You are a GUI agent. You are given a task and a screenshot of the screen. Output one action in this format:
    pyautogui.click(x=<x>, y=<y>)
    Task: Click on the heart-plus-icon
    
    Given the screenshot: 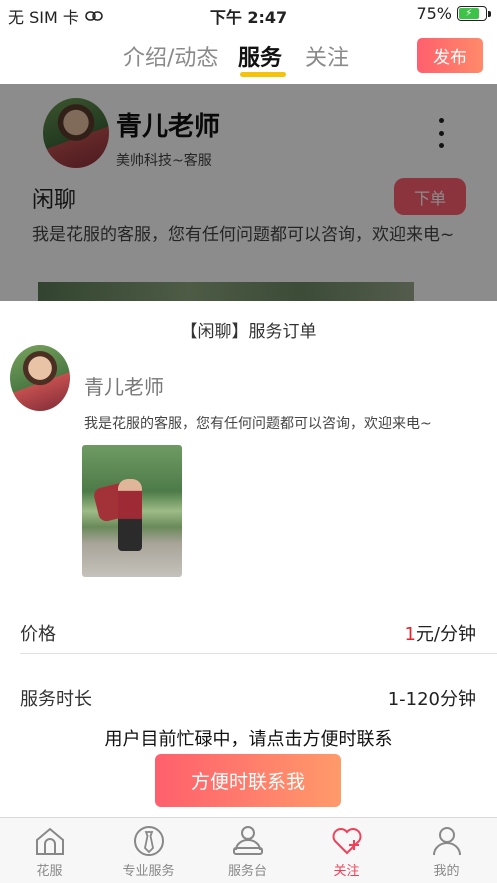 What is the action you would take?
    pyautogui.click(x=346, y=841)
    